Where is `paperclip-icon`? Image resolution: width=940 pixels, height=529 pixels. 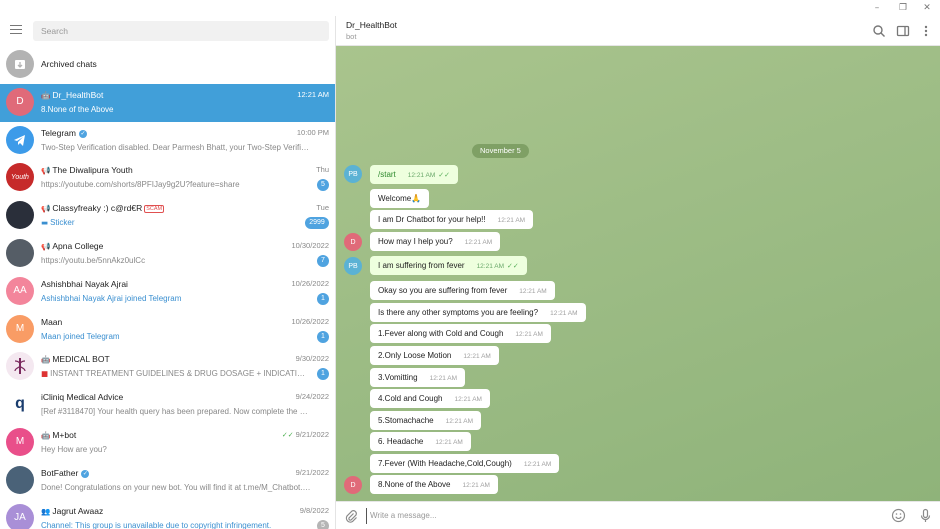
paperclip-icon is located at coordinates (351, 516).